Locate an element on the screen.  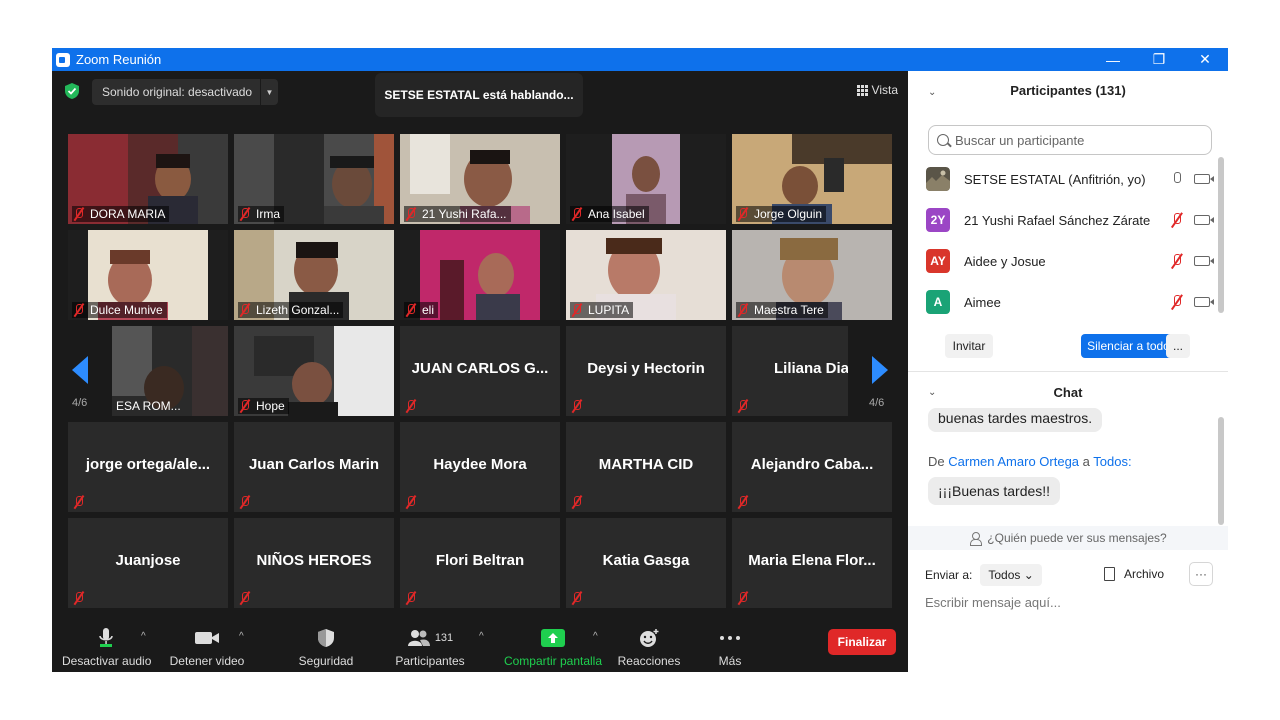
video-tile: Irma is located at coordinates (314, 179).